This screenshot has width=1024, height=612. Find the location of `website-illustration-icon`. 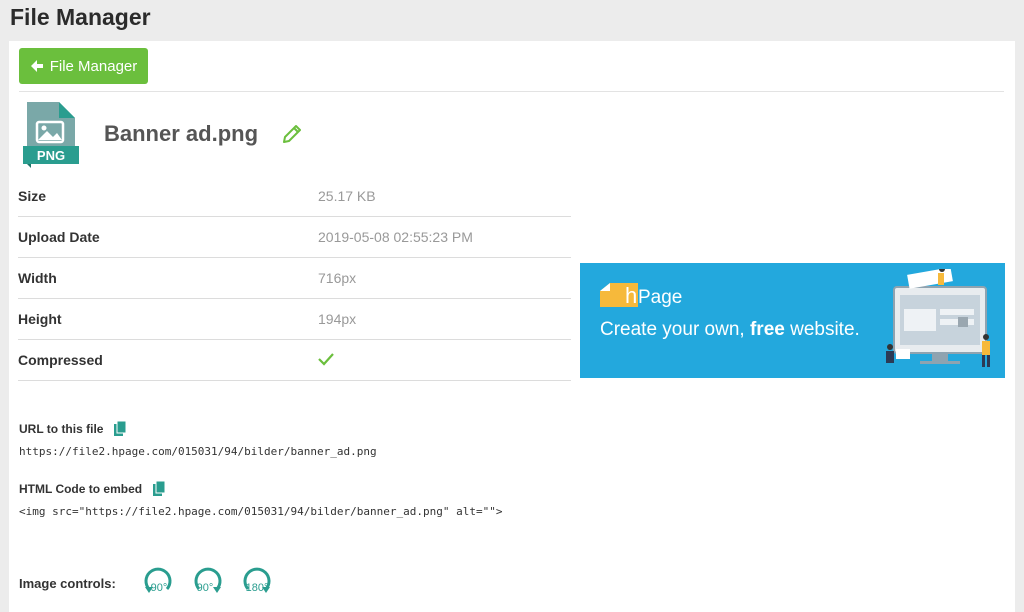

website-illustration-icon is located at coordinates (940, 322).